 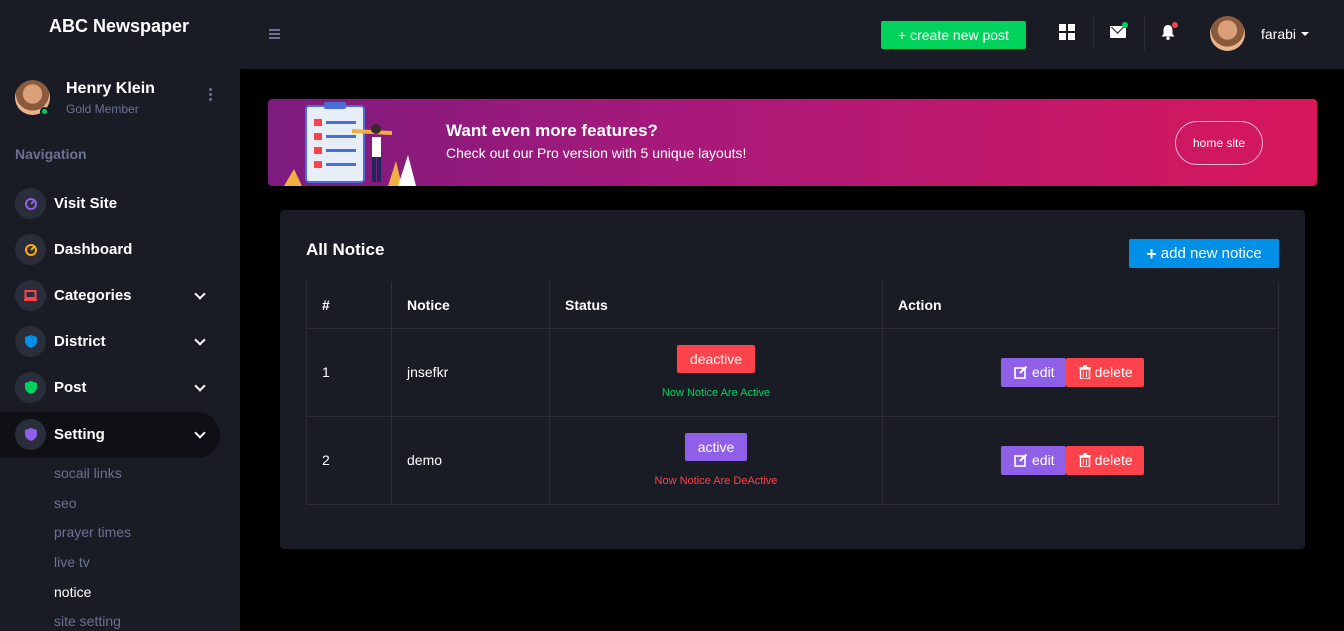 What do you see at coordinates (349, 460) in the screenshot?
I see `cell-number: 2` at bounding box center [349, 460].